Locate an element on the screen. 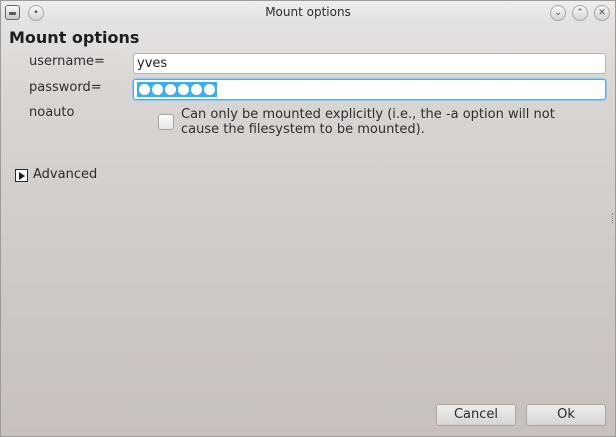 Image resolution: width=616 pixels, height=437 pixels. ok-button: Ok is located at coordinates (566, 415).